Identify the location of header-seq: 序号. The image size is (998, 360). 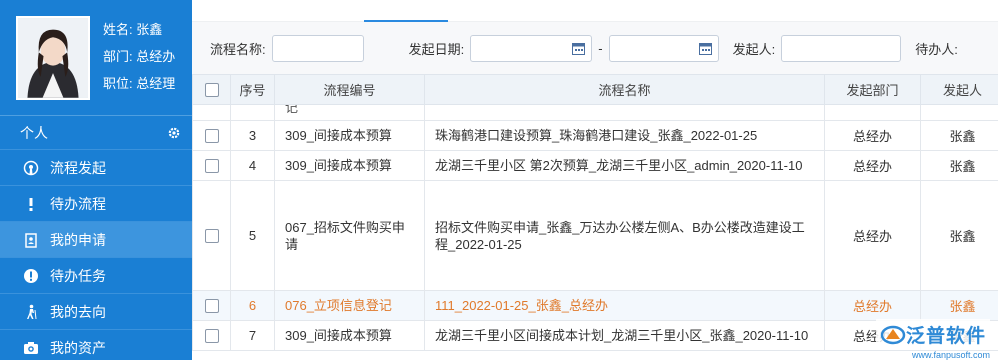
(252, 89).